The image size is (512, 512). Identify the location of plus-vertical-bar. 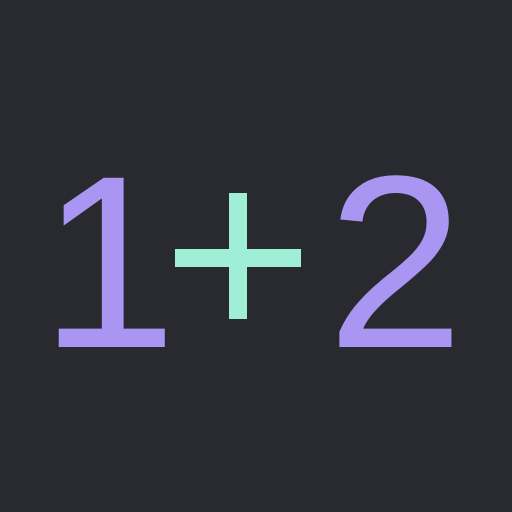
(238, 256).